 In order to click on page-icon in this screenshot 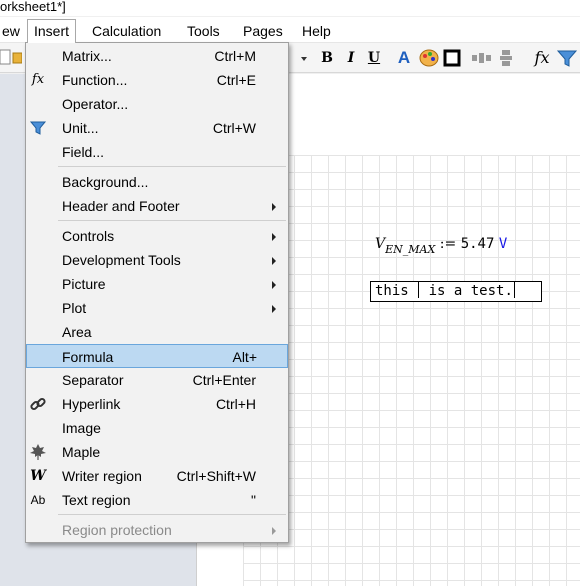, I will do `click(6, 58)`.